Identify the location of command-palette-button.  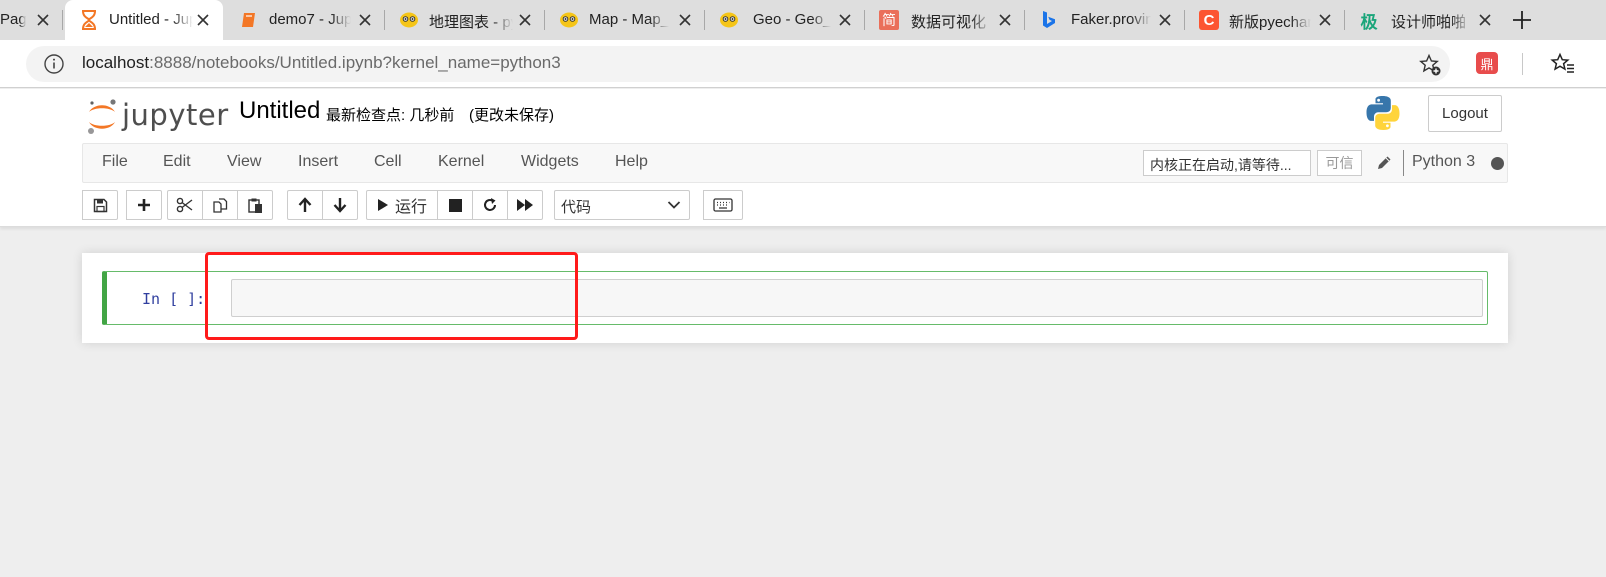
(723, 205).